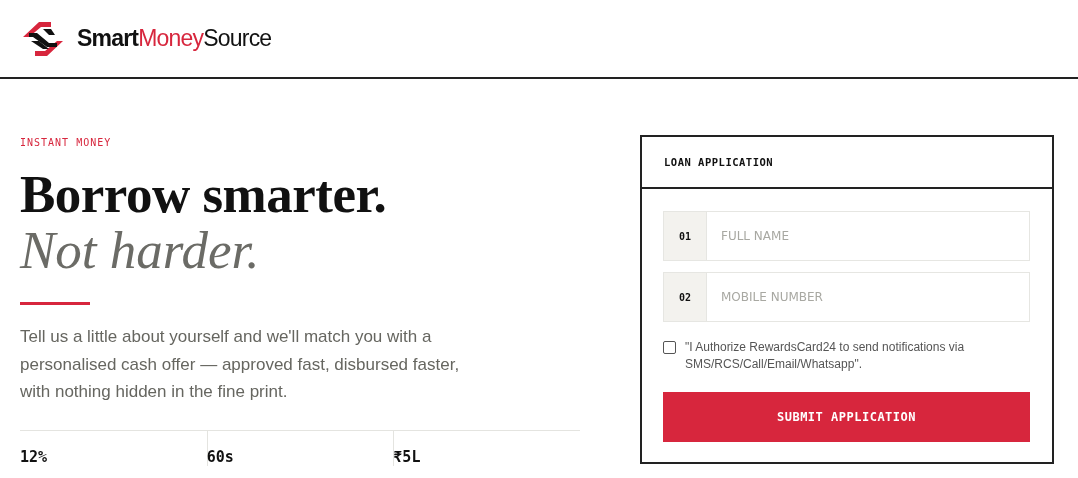  Describe the element at coordinates (669, 347) in the screenshot. I see `consent-checkbox` at that location.